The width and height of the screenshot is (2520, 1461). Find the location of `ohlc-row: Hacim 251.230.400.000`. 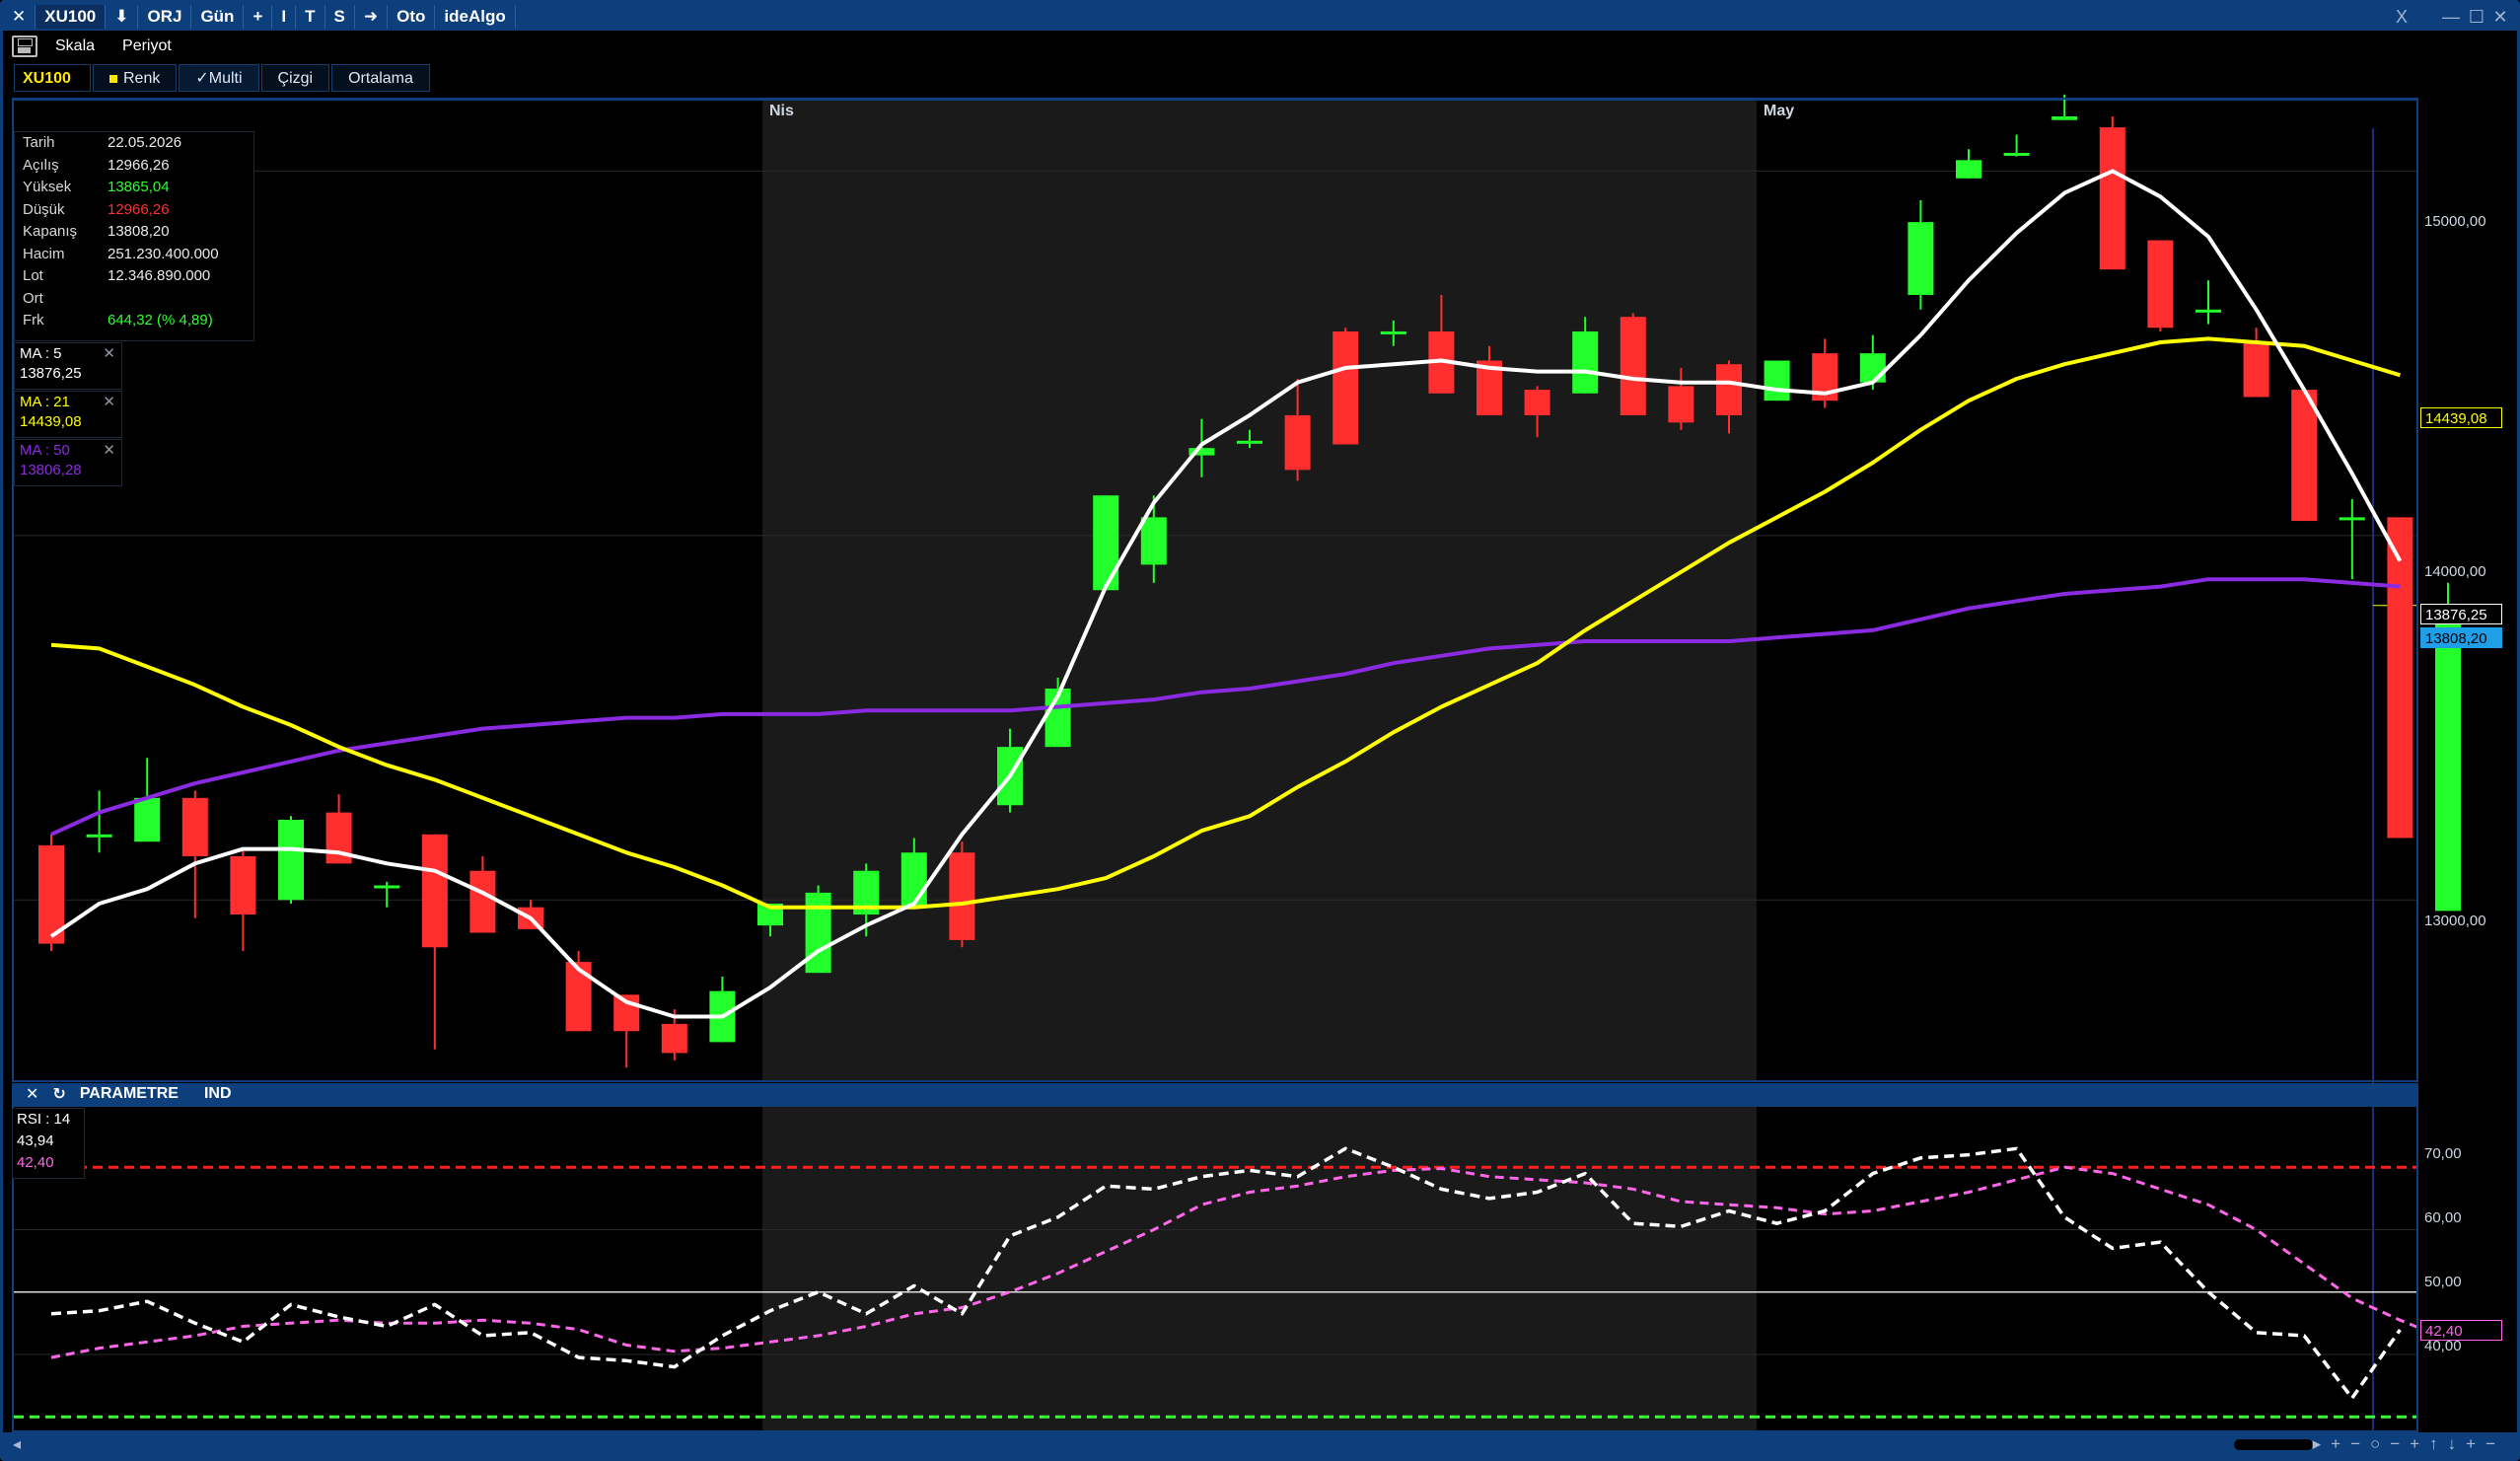

ohlc-row: Hacim 251.230.400.000 is located at coordinates (134, 255).